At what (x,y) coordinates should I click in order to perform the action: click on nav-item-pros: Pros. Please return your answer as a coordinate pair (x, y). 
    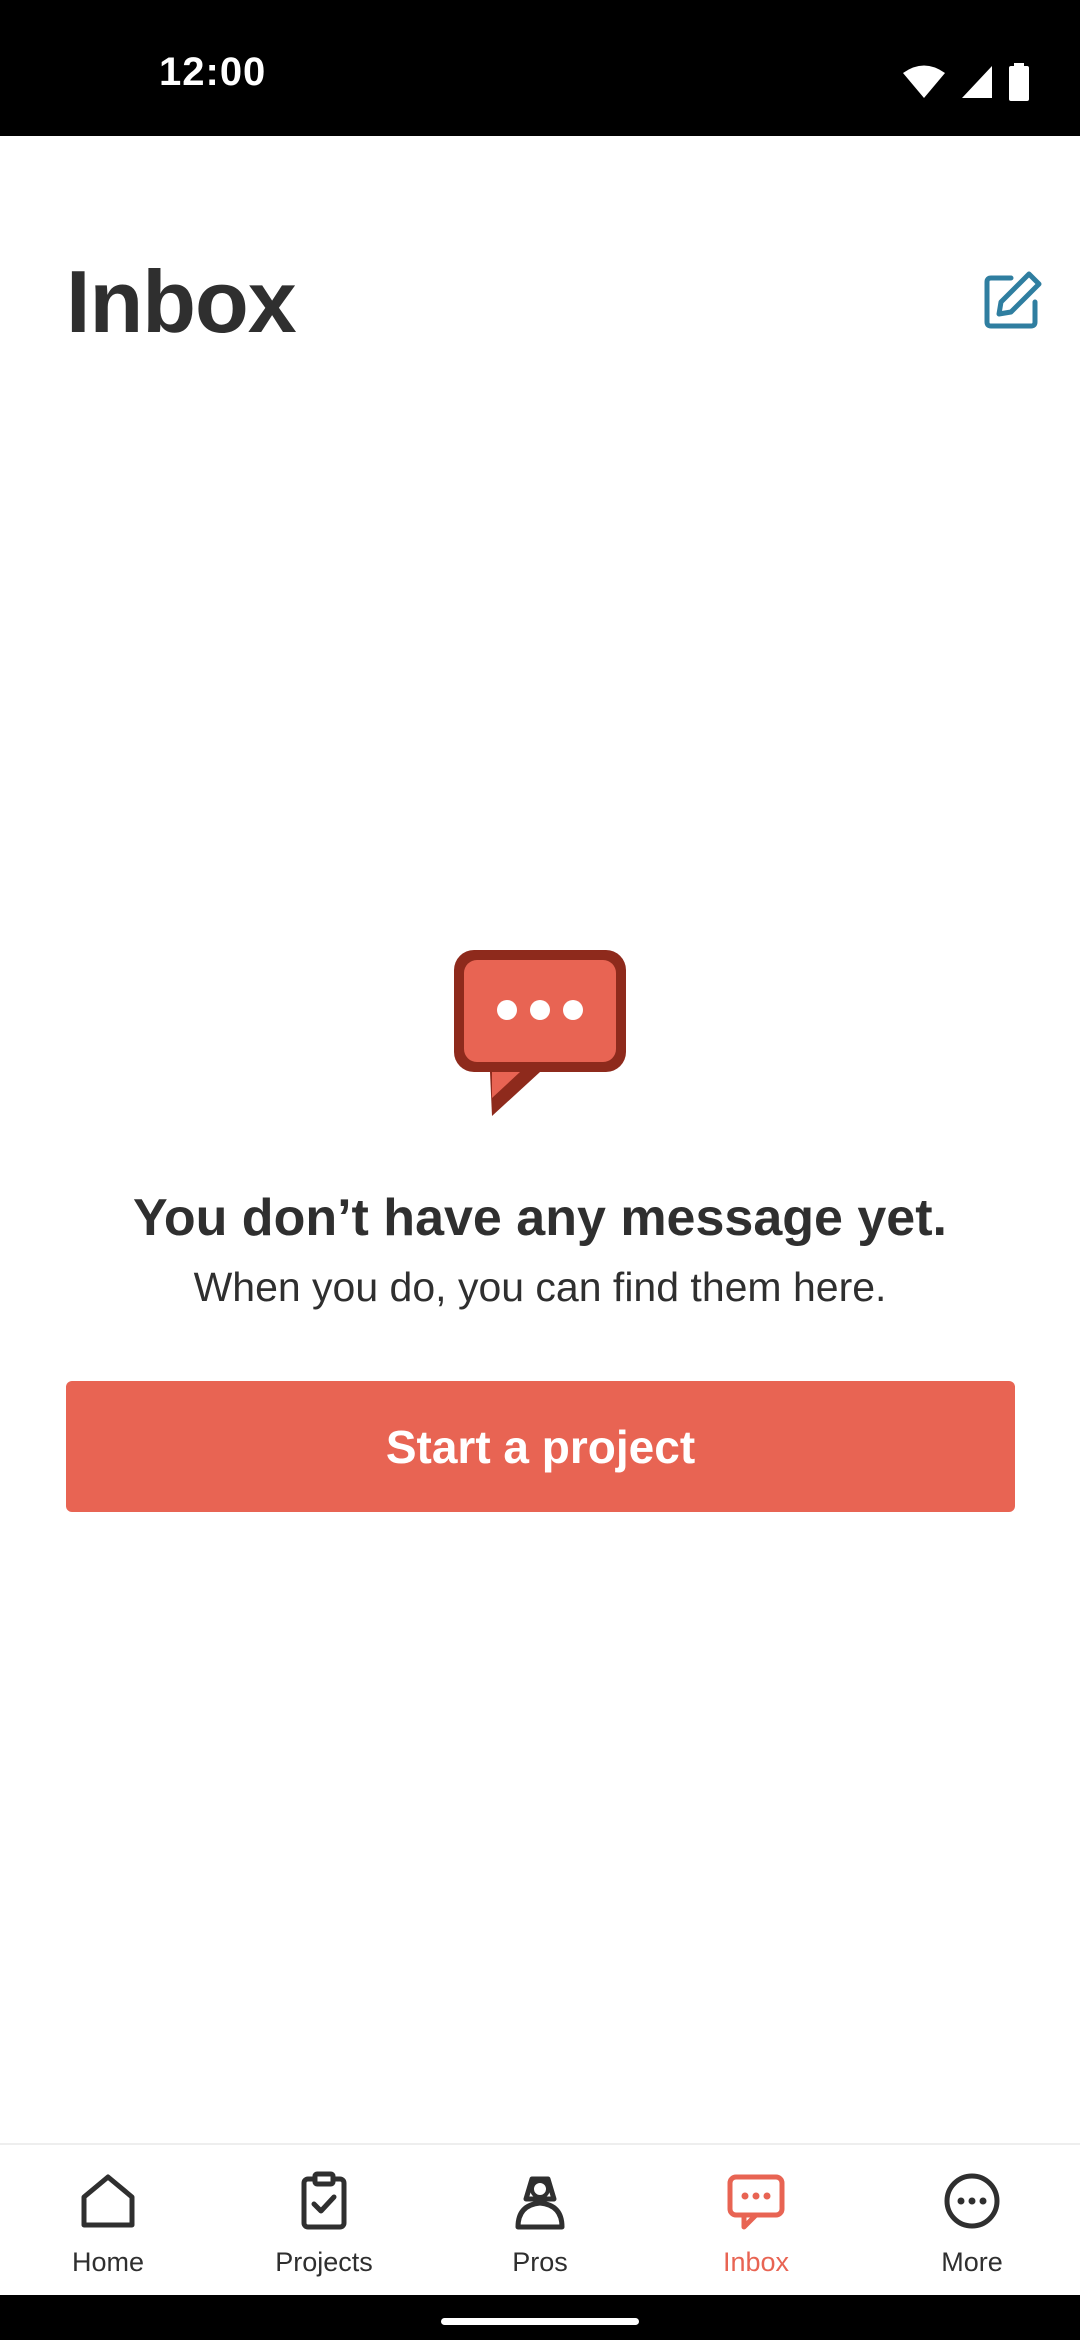
    Looking at the image, I should click on (540, 2220).